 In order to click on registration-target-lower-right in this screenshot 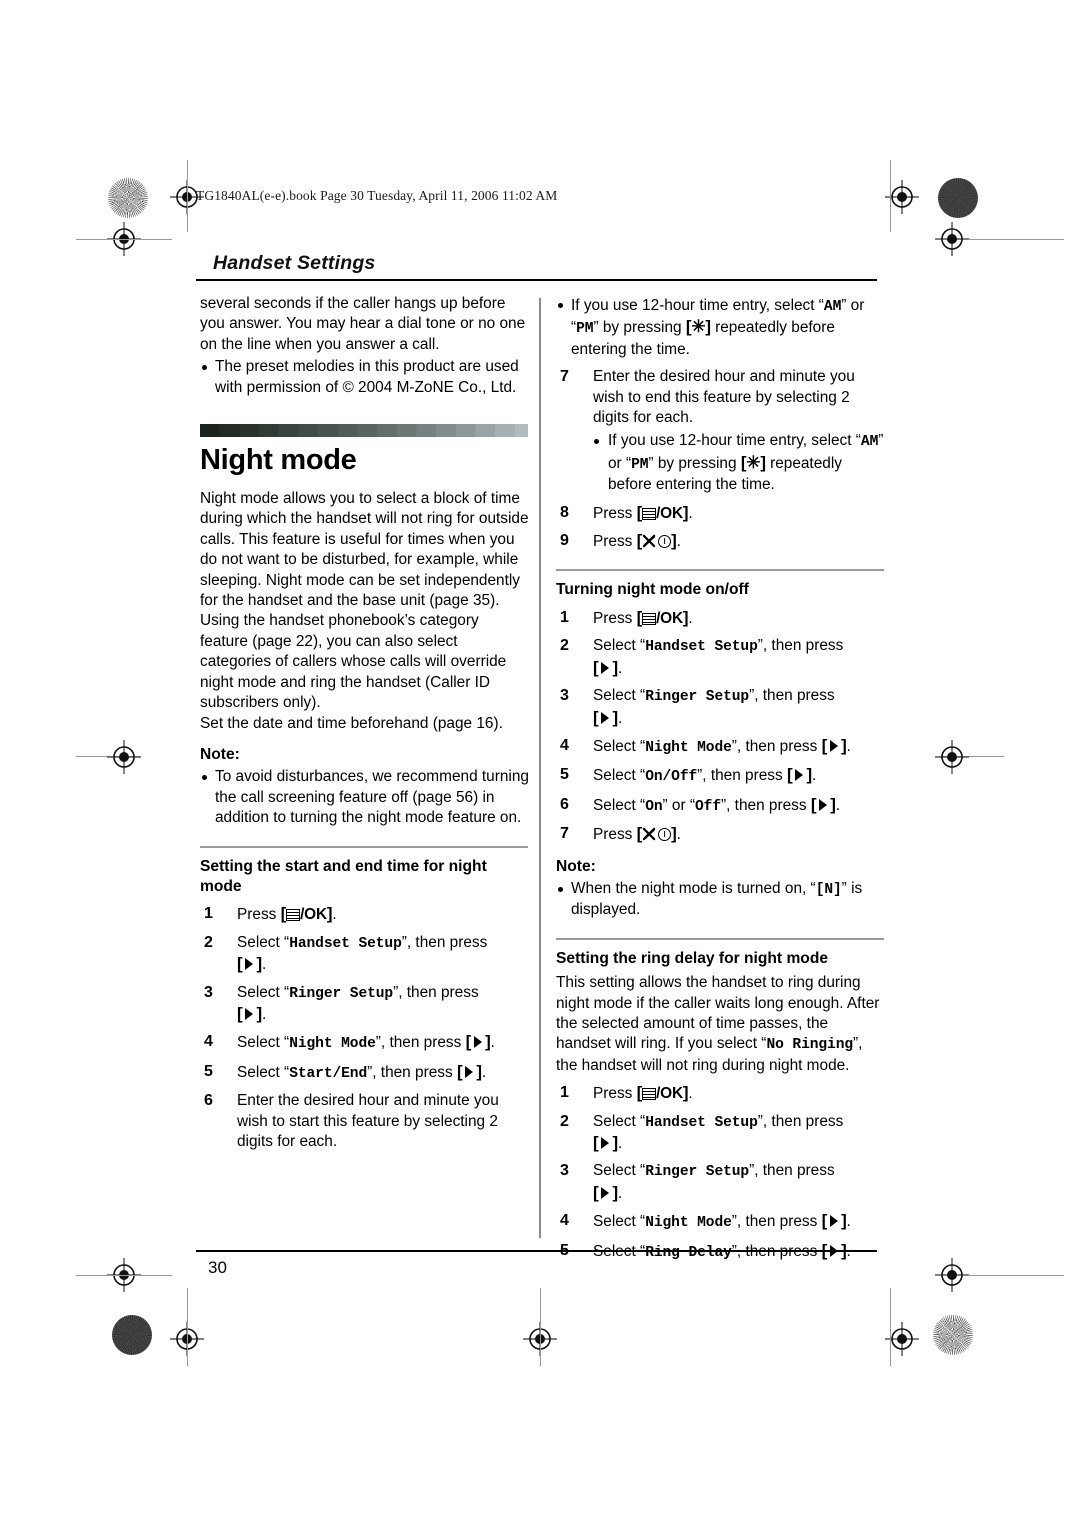, I will do `click(952, 1275)`.